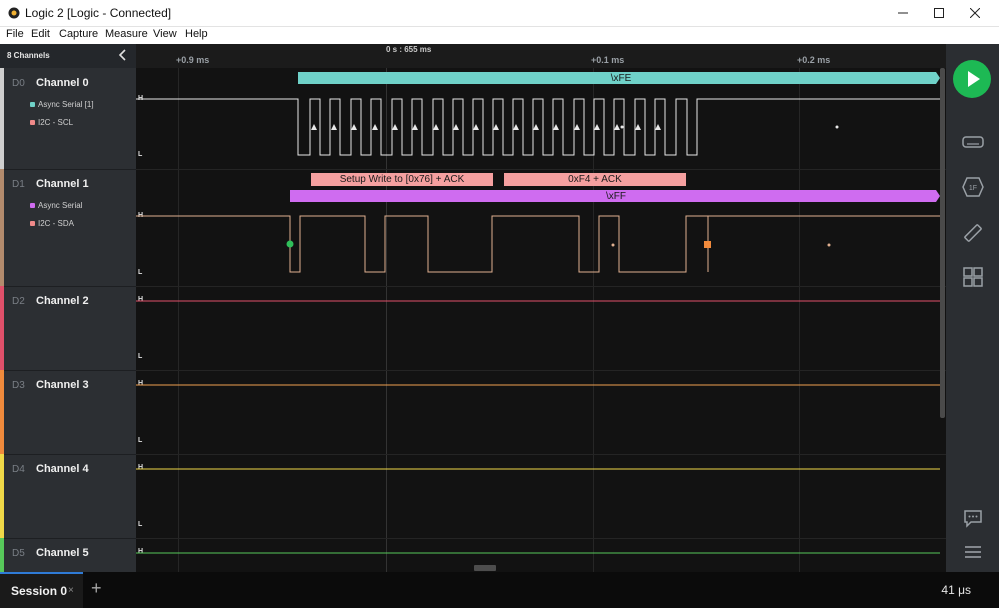  Describe the element at coordinates (14, 13) in the screenshot. I see `app-logo-icon` at that location.